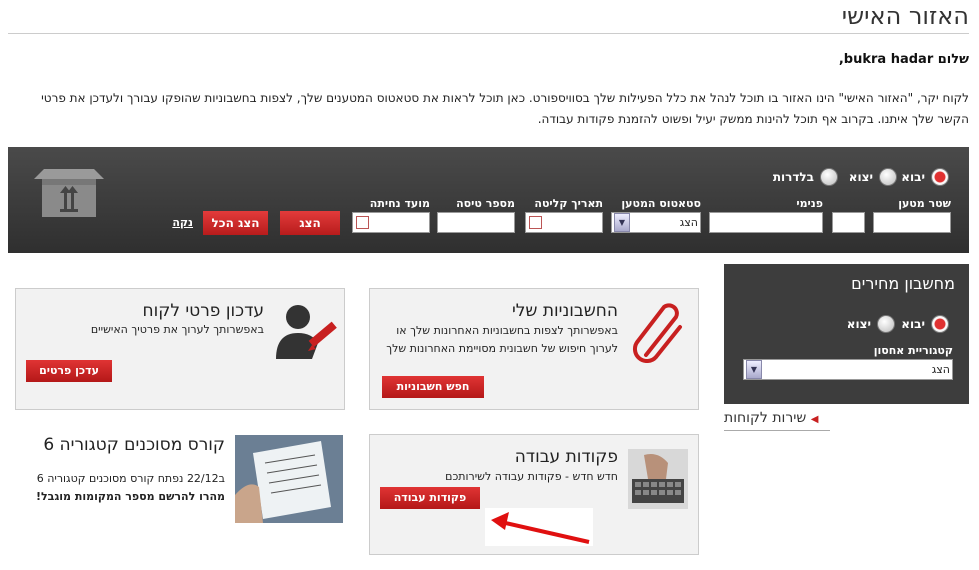 Image resolution: width=979 pixels, height=570 pixels. I want to click on paperclip-icon, so click(657, 333).